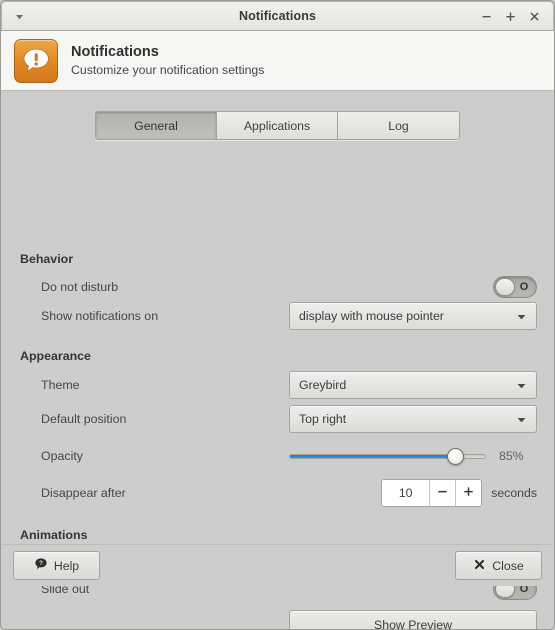 The image size is (555, 630). What do you see at coordinates (456, 456) in the screenshot?
I see `slider-knob` at bounding box center [456, 456].